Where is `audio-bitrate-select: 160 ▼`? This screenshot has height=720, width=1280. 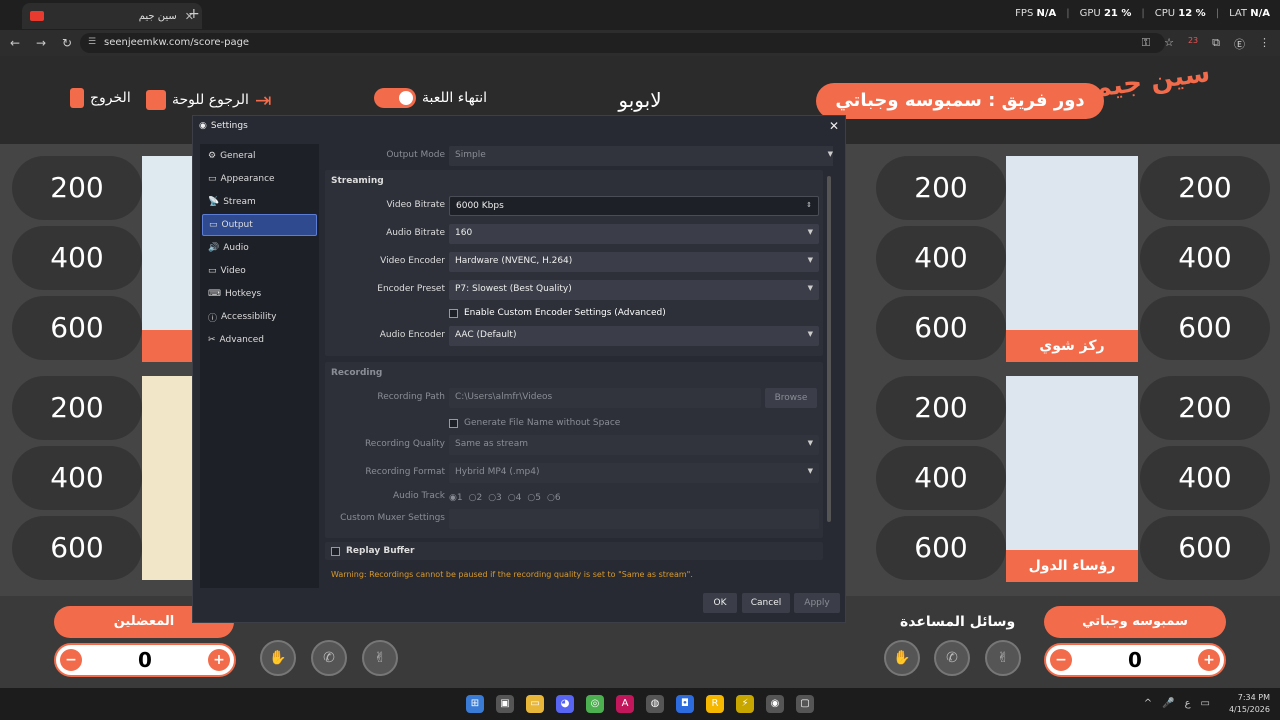 audio-bitrate-select: 160 ▼ is located at coordinates (634, 234).